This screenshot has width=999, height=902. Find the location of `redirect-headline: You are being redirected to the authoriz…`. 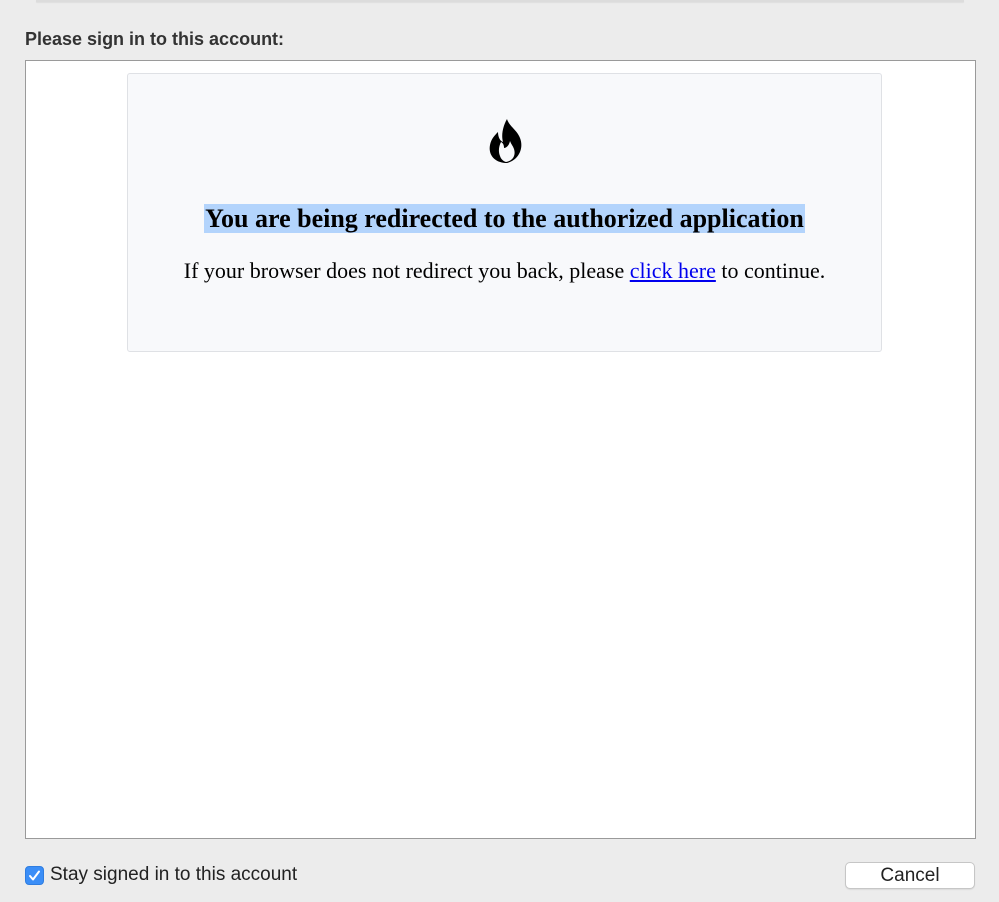

redirect-headline: You are being redirected to the authoriz… is located at coordinates (504, 218).